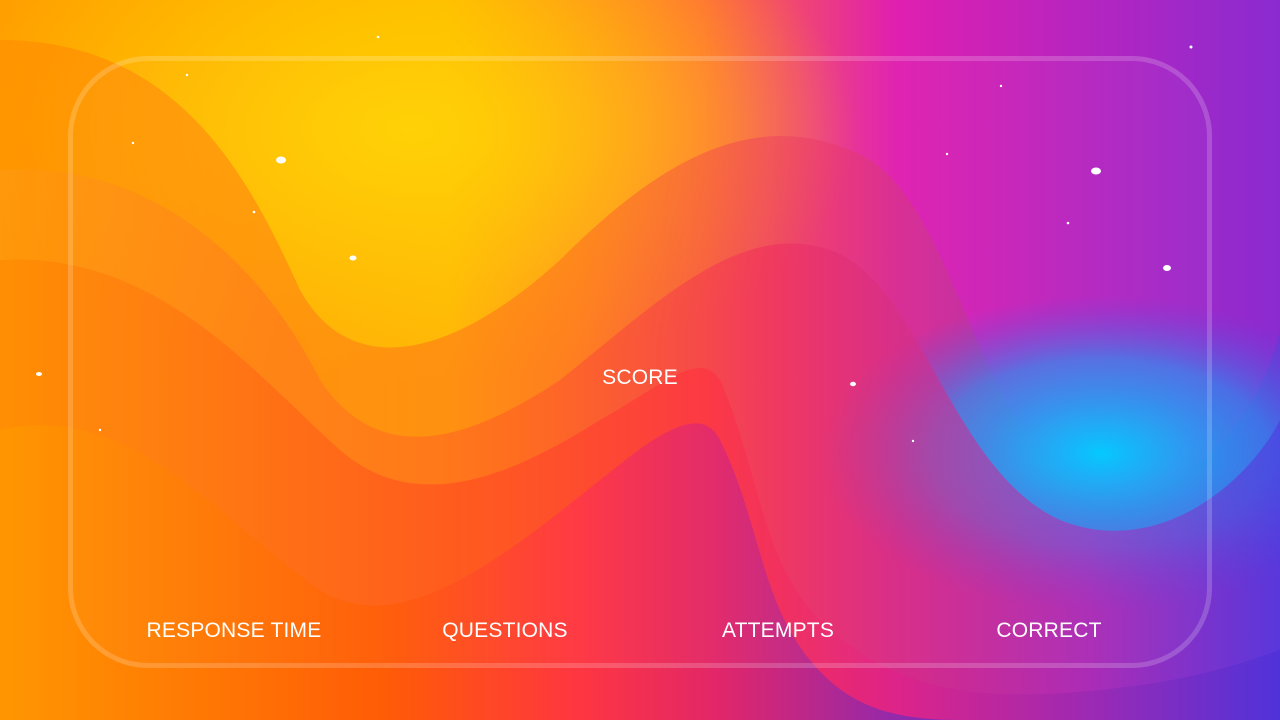 Image resolution: width=1280 pixels, height=720 pixels. I want to click on correct-label: CORRECT, so click(1049, 630).